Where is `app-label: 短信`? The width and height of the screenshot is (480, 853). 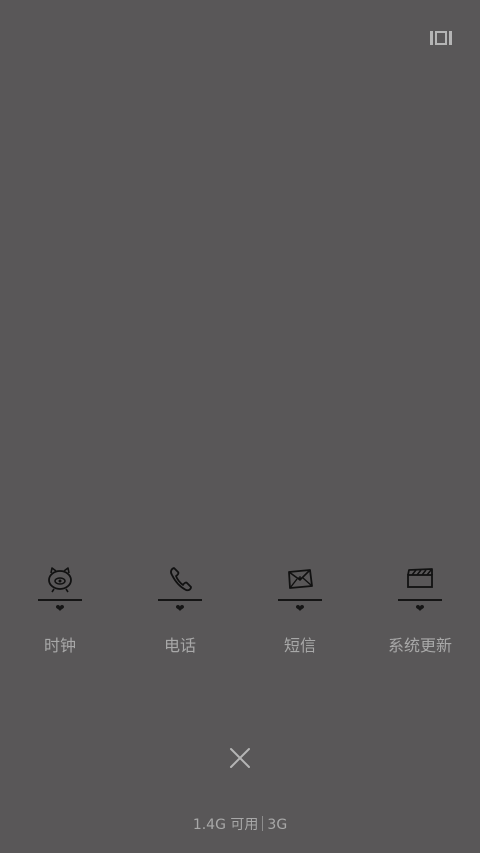
app-label: 短信 is located at coordinates (299, 645).